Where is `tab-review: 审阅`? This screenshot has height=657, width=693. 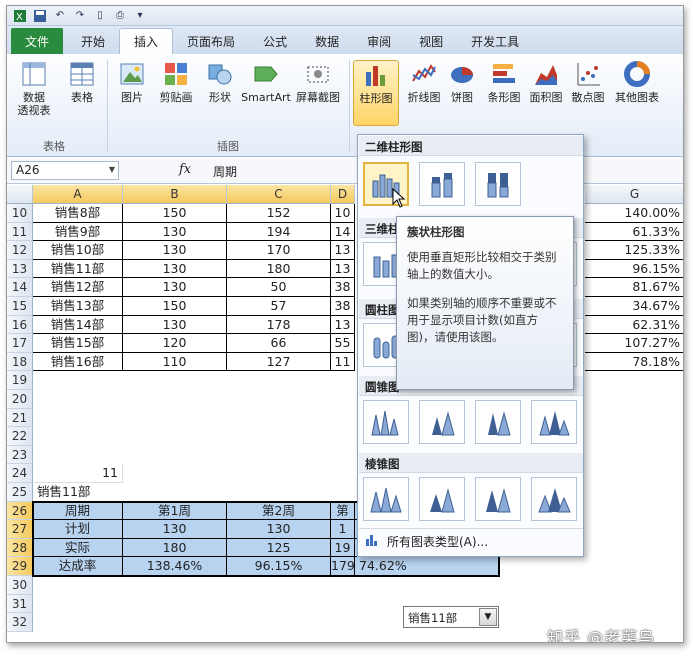
tab-review: 审阅 is located at coordinates (379, 41).